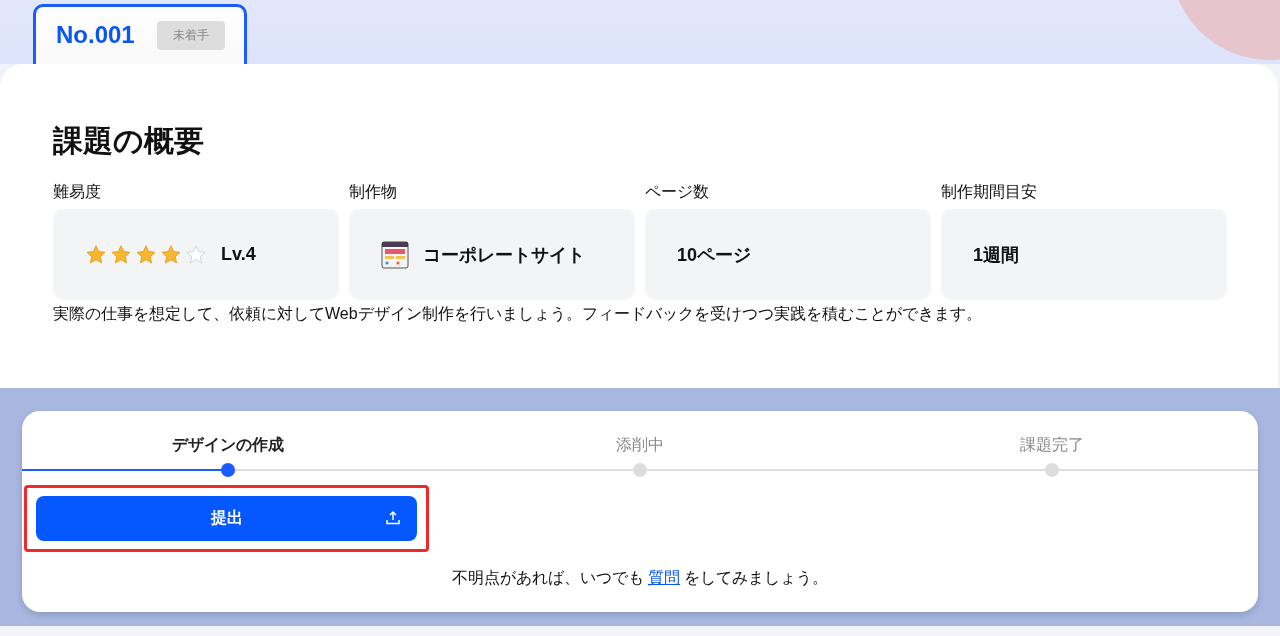 Image resolution: width=1280 pixels, height=636 pixels. I want to click on info-label: 制作物, so click(373, 192).